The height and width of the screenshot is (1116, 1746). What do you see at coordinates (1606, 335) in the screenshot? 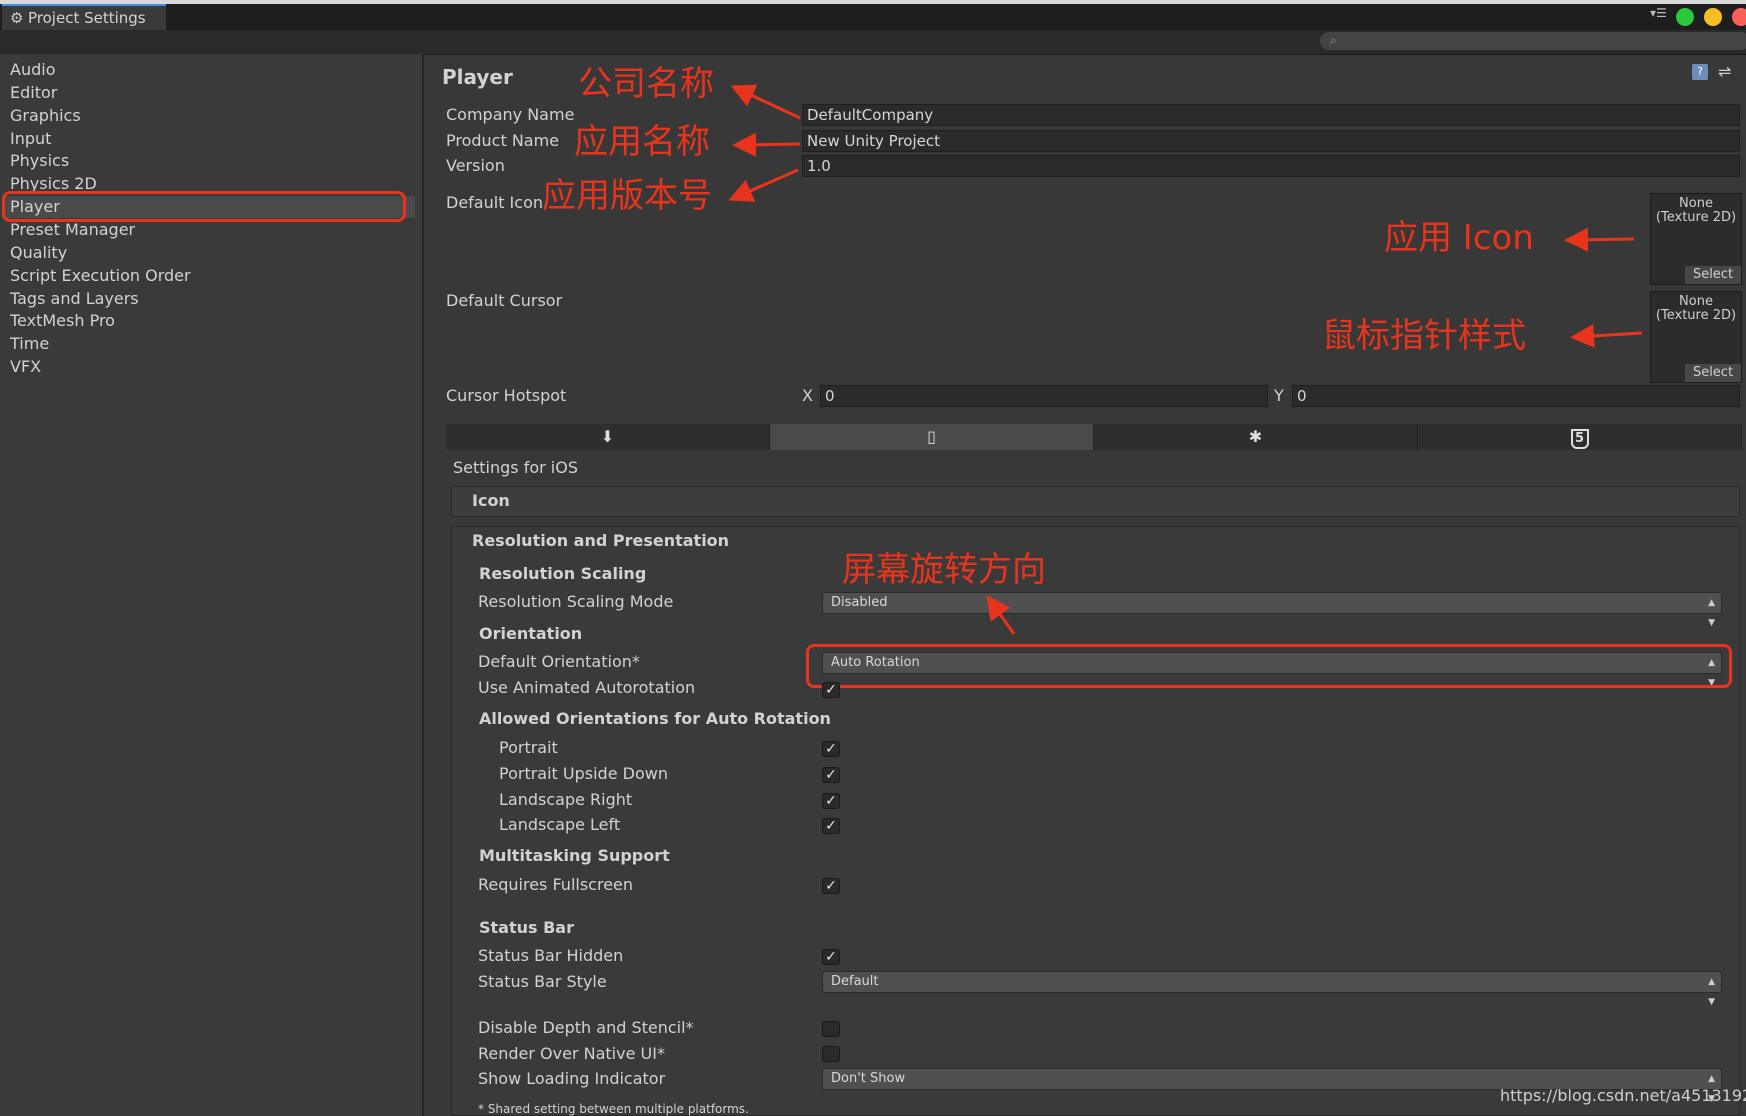
I see `arrow-cursor` at bounding box center [1606, 335].